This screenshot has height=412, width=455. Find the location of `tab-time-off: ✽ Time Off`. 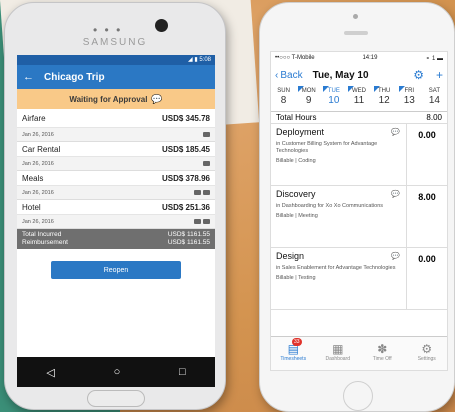

tab-time-off: ✽ Time Off is located at coordinates (382, 353).